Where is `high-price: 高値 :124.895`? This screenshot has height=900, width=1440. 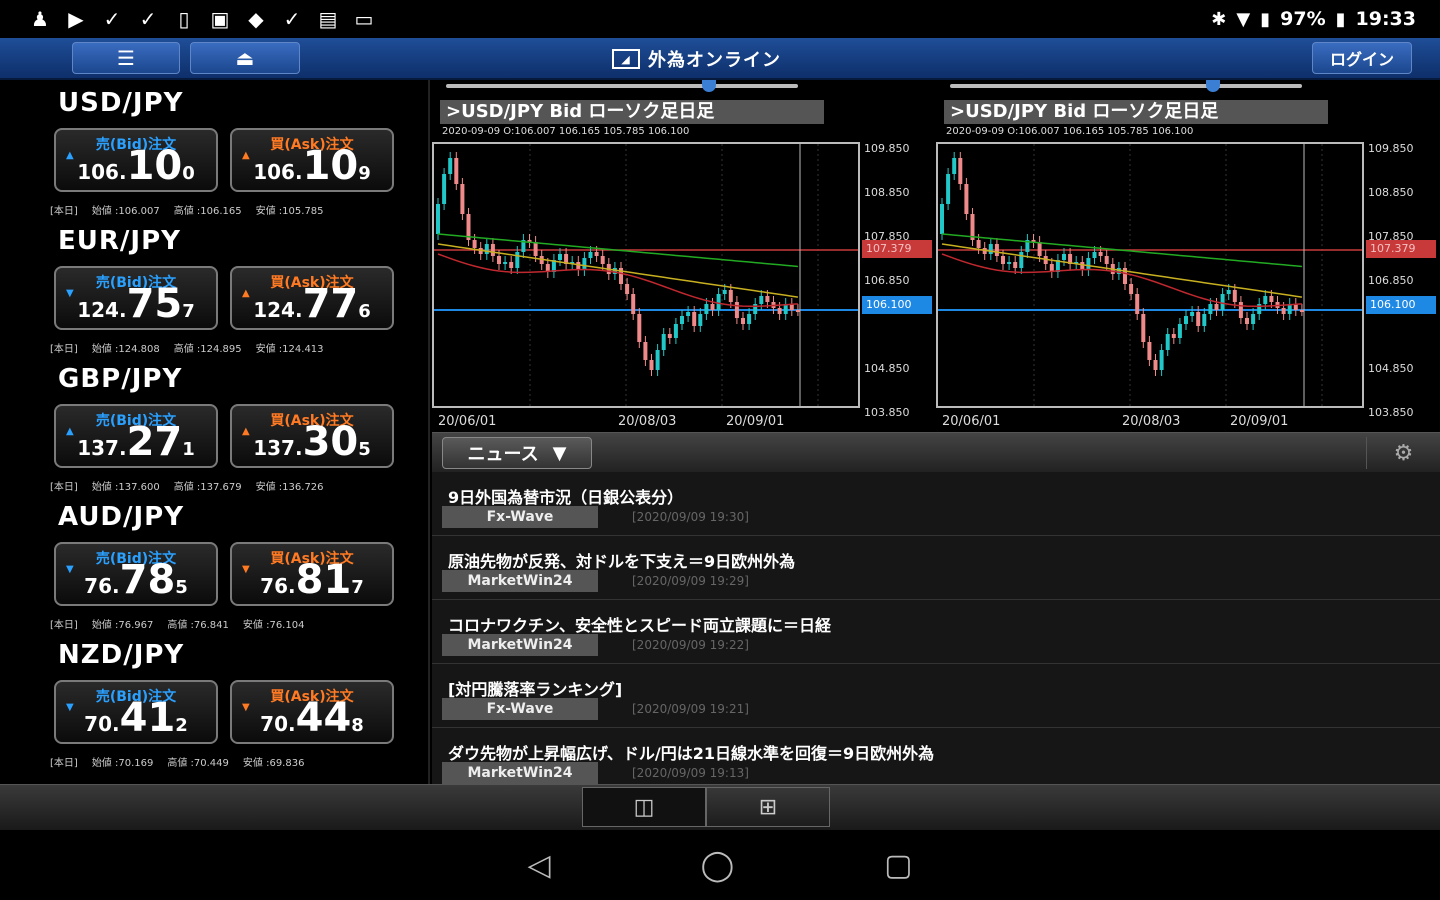 high-price: 高値 :124.895 is located at coordinates (207, 349).